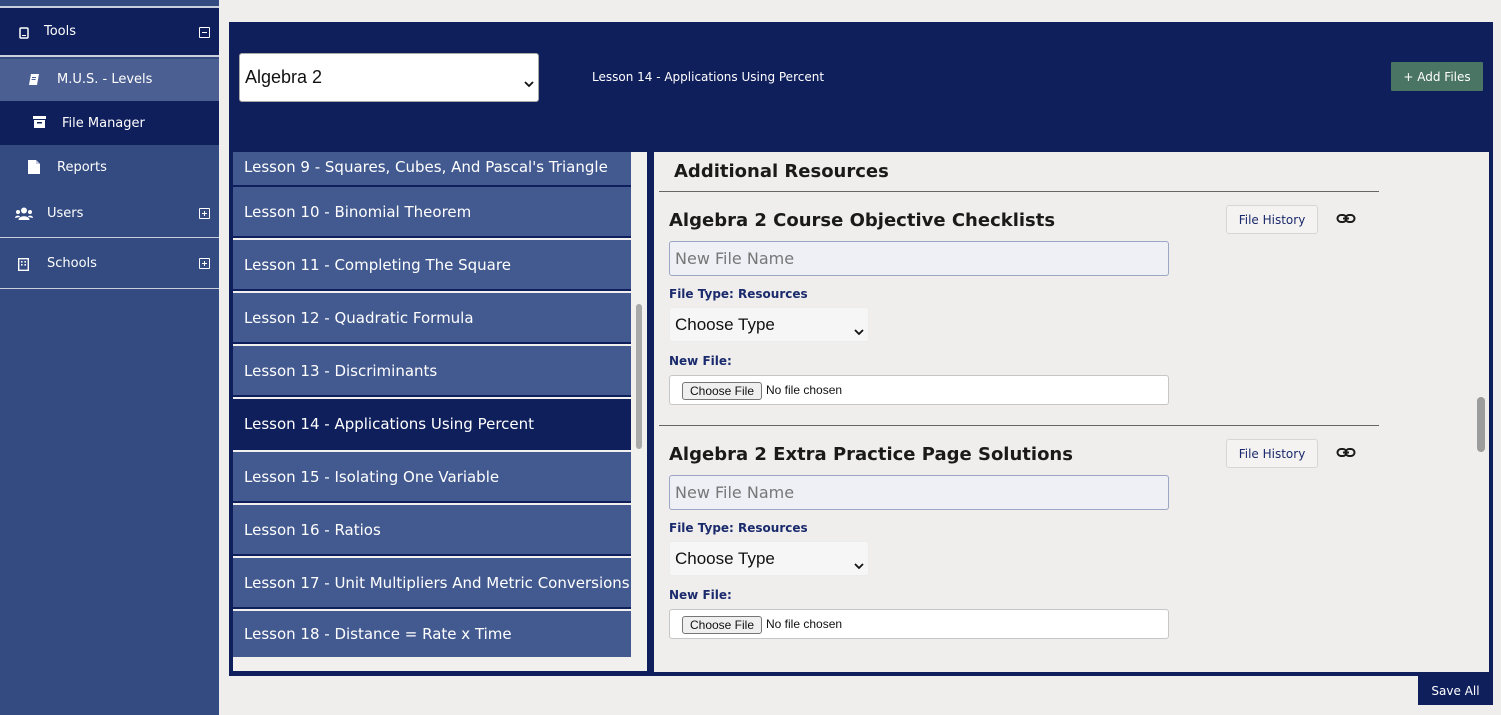 The image size is (1501, 715). Describe the element at coordinates (34, 166) in the screenshot. I see `file-icon` at that location.